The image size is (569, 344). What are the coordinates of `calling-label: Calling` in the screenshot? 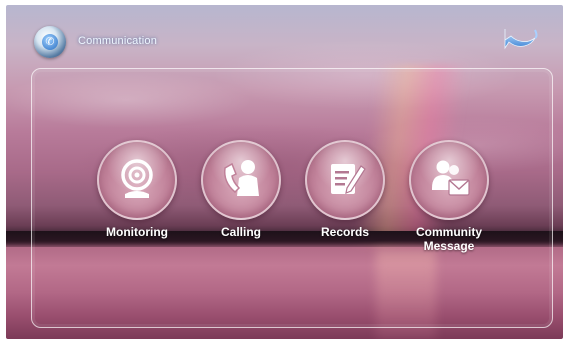 It's located at (240, 232).